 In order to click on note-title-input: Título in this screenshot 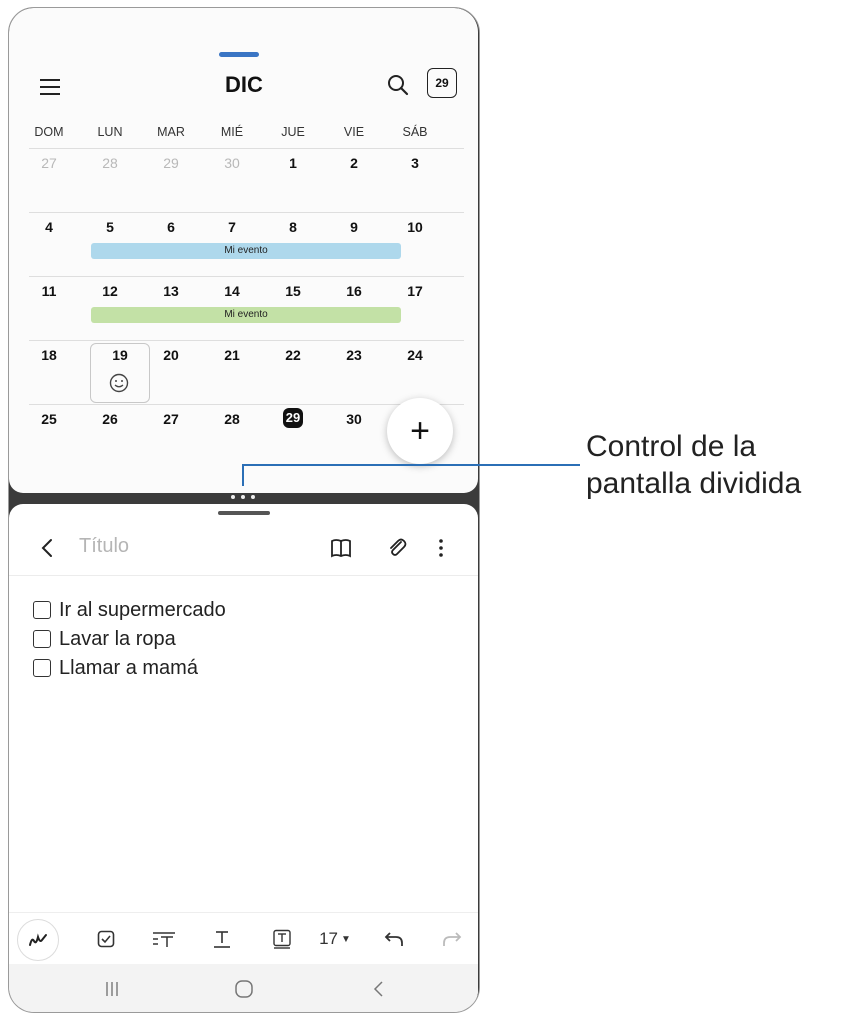, I will do `click(104, 546)`.